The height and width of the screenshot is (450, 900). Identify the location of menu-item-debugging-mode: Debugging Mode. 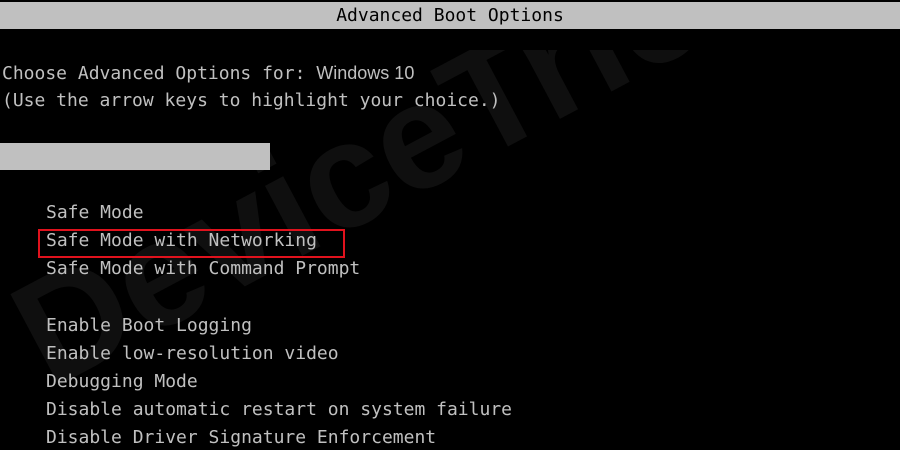
(122, 382).